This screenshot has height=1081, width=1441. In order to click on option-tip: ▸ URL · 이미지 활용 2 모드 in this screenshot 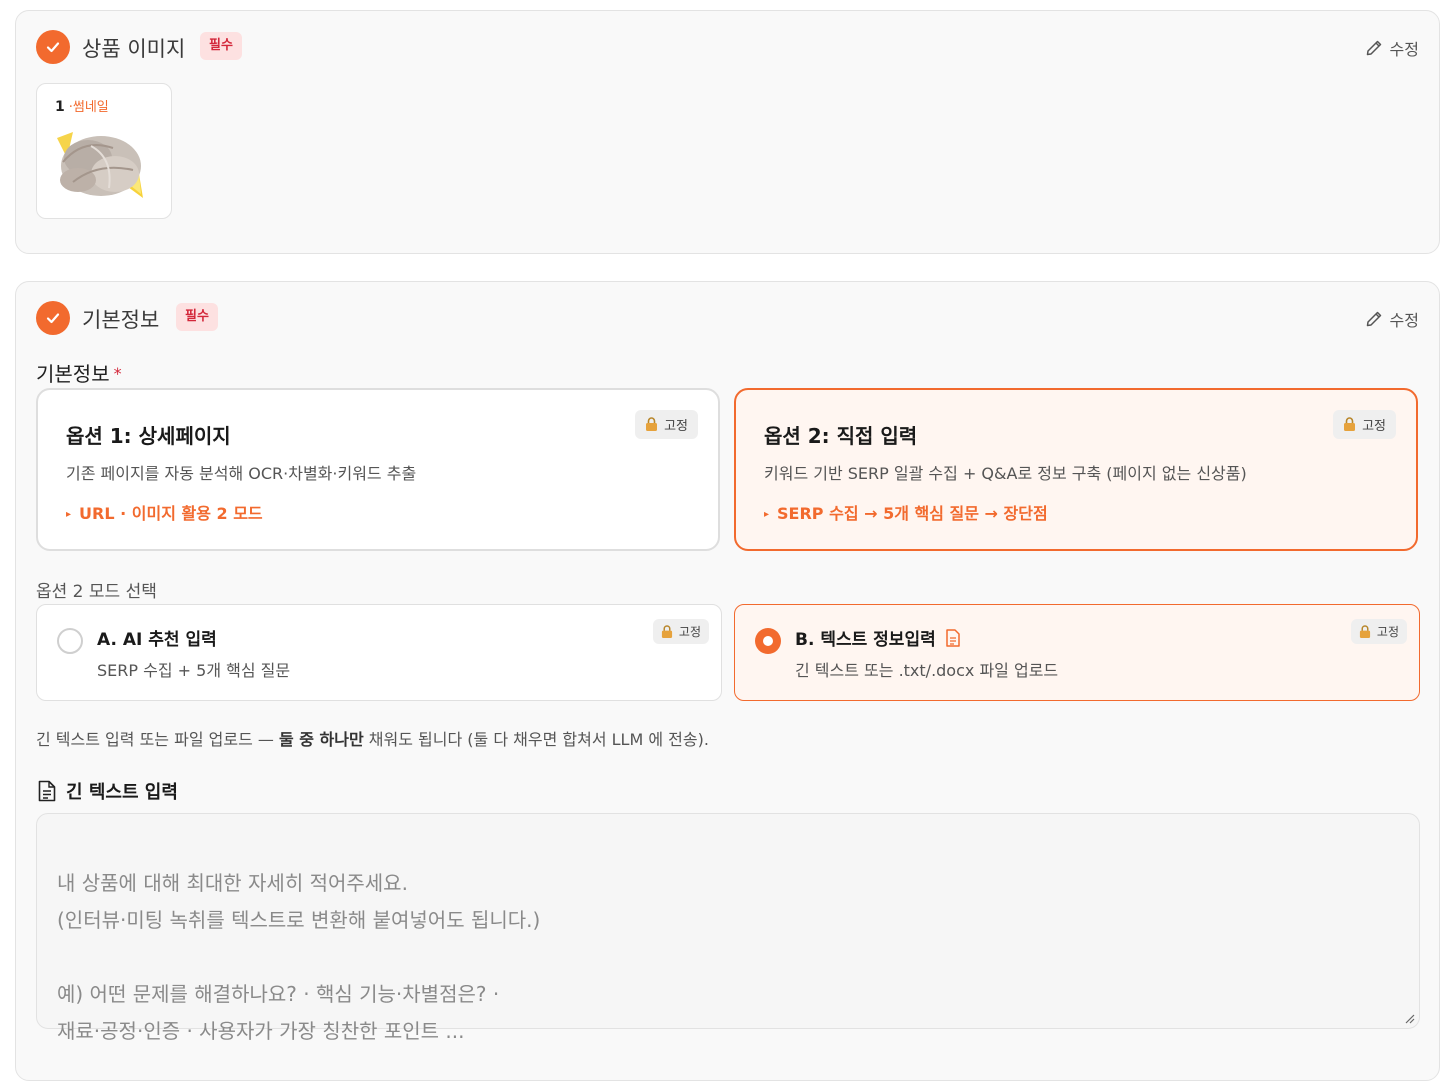, I will do `click(164, 512)`.